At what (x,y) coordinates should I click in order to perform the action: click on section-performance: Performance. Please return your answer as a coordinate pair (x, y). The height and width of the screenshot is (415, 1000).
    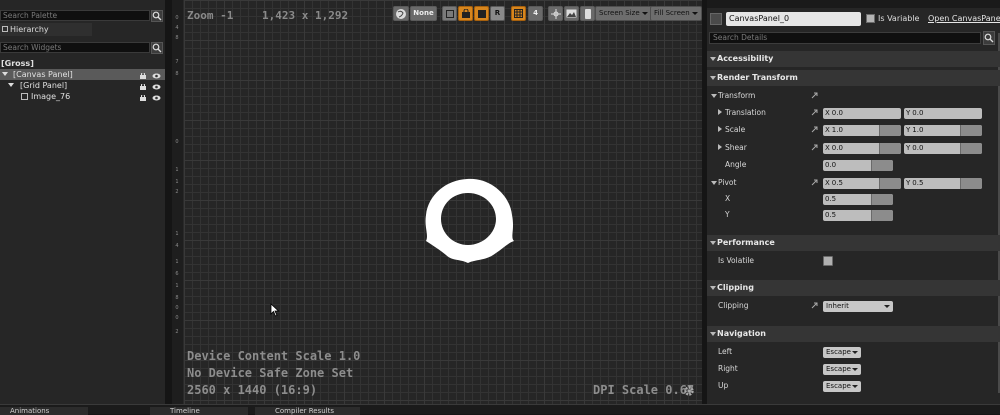
    Looking at the image, I should click on (853, 243).